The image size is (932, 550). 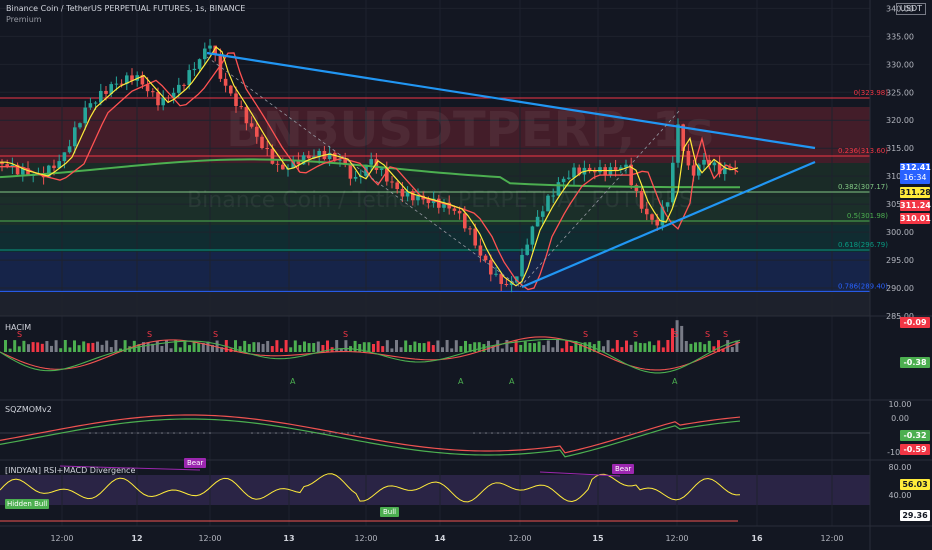 What do you see at coordinates (900, 92) in the screenshot?
I see `price-tick-label: 325.00` at bounding box center [900, 92].